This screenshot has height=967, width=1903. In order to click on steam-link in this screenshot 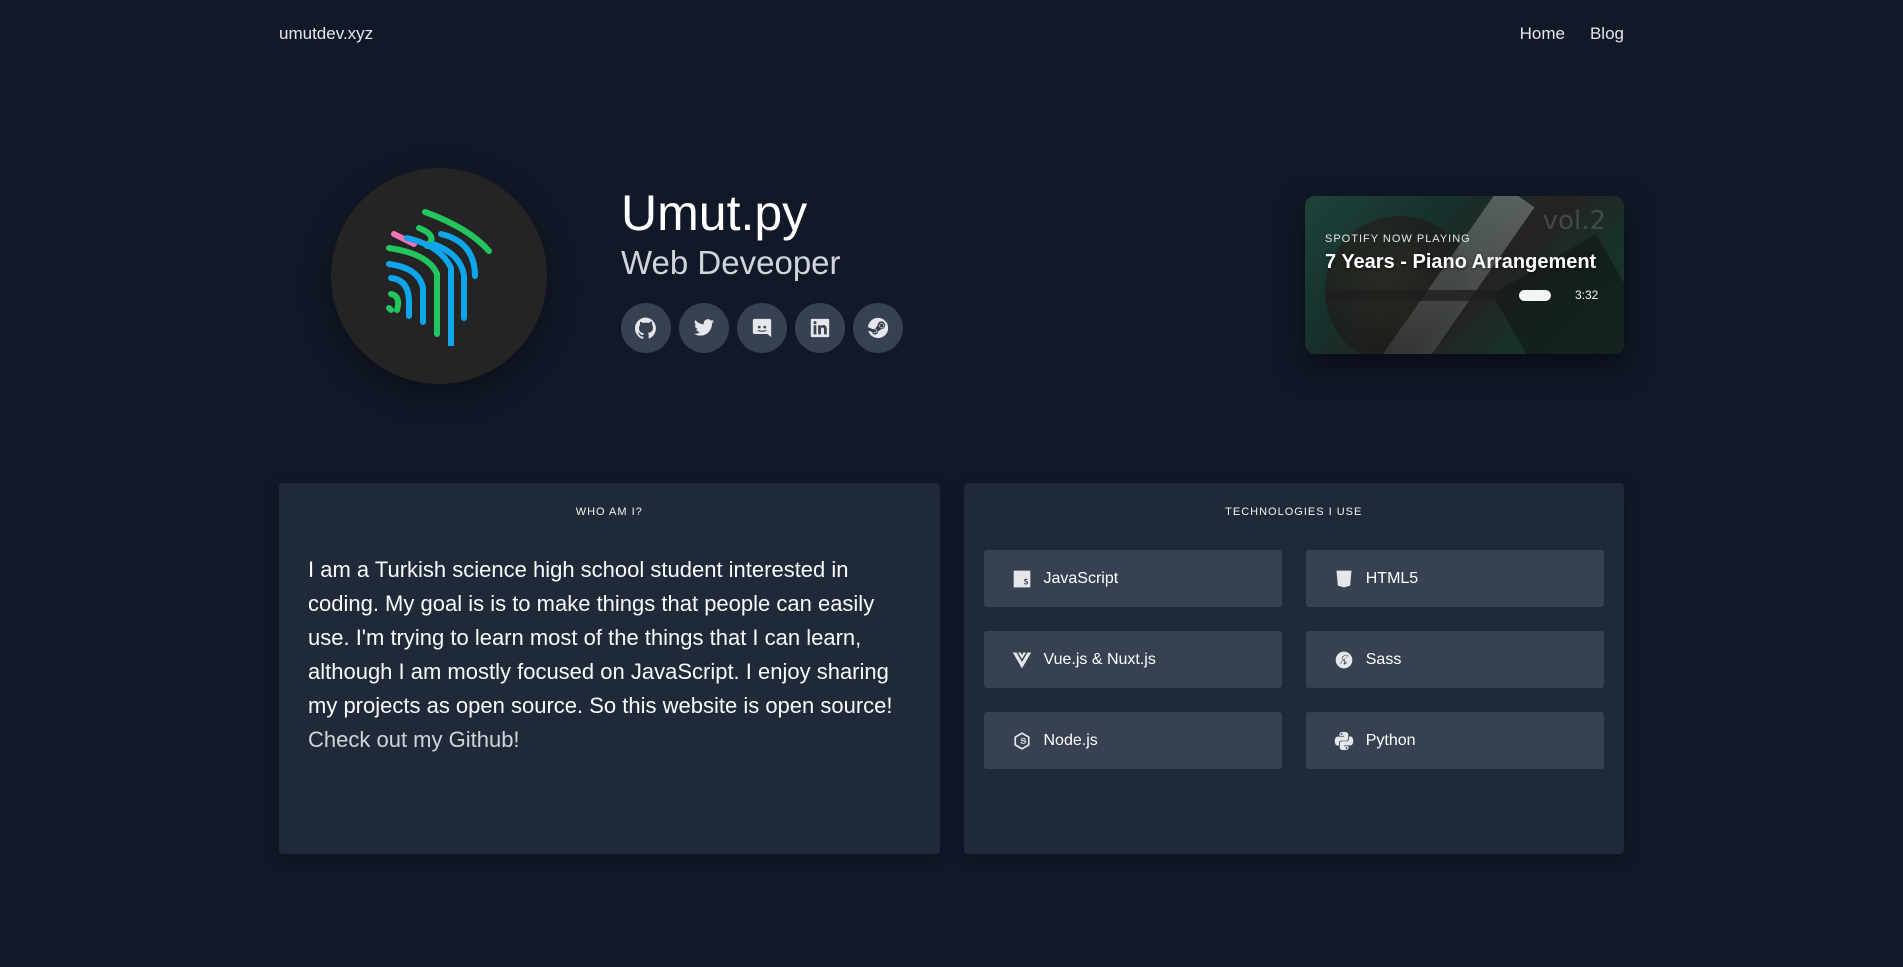, I will do `click(878, 328)`.